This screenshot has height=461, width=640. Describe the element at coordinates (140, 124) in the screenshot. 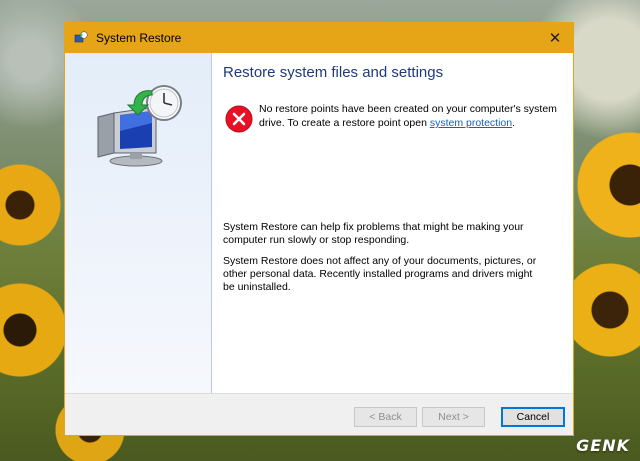

I see `computer-clock-restore-icon` at that location.